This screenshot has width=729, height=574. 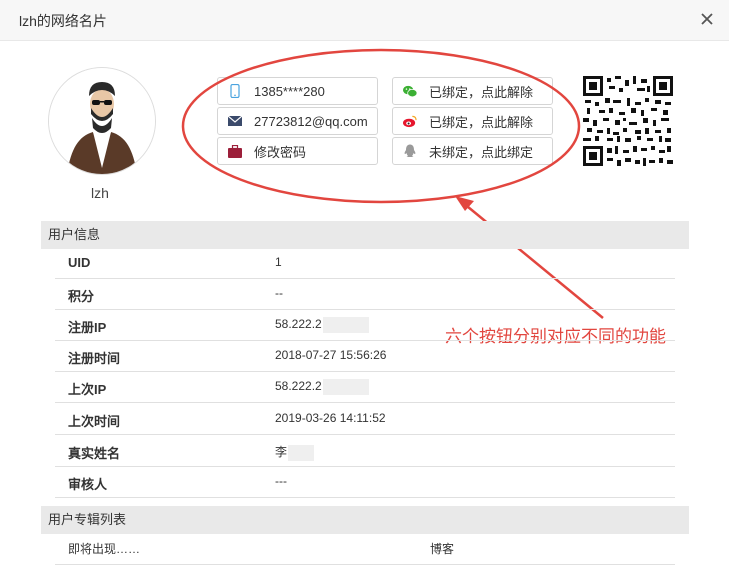 I want to click on briefcase-icon, so click(x=235, y=151).